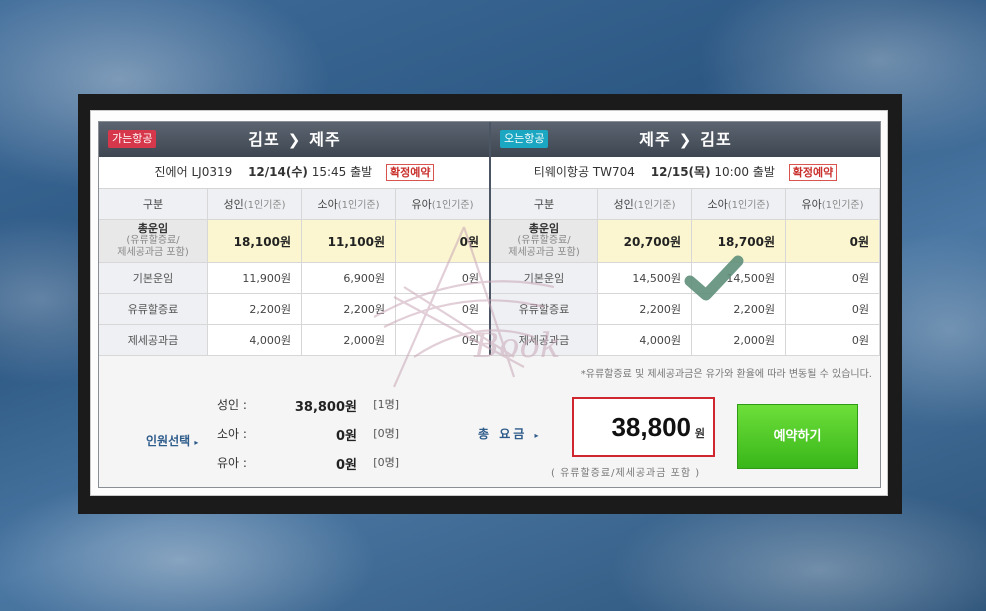 This screenshot has width=986, height=611. Describe the element at coordinates (386, 462) in the screenshot. I see `infant-count: [0명]` at that location.